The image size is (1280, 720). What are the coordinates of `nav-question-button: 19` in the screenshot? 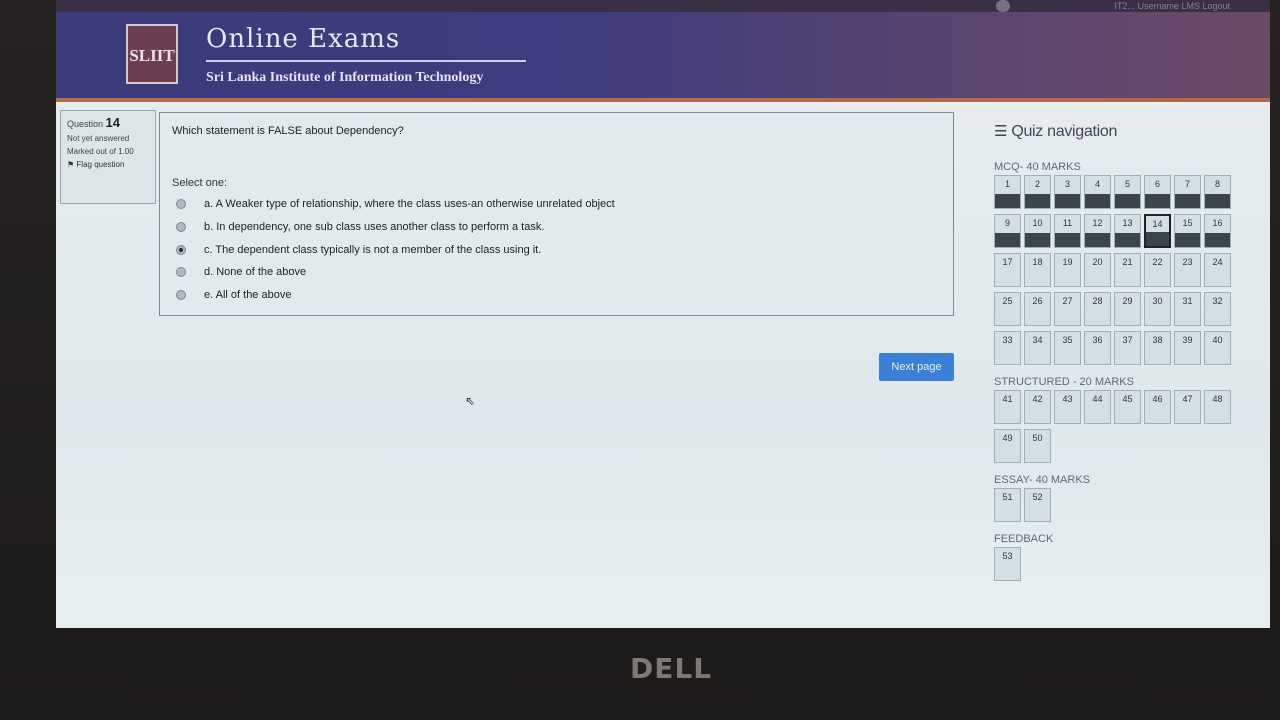 It's located at (1067, 270).